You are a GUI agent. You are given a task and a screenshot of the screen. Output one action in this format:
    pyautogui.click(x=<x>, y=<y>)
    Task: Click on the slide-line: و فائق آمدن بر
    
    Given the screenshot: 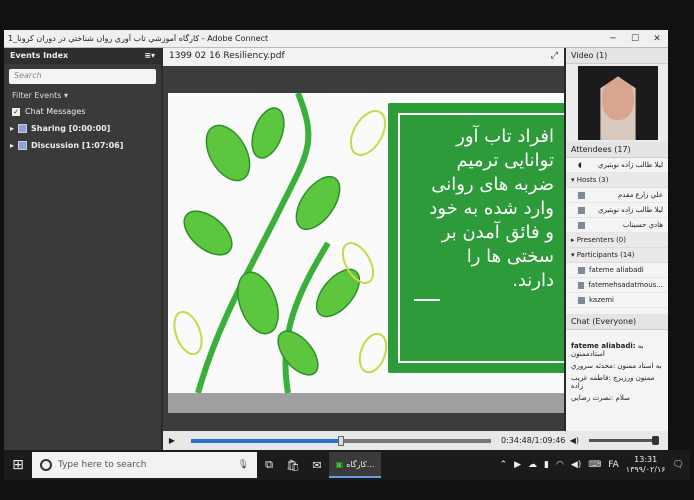 What is the action you would take?
    pyautogui.click(x=497, y=232)
    